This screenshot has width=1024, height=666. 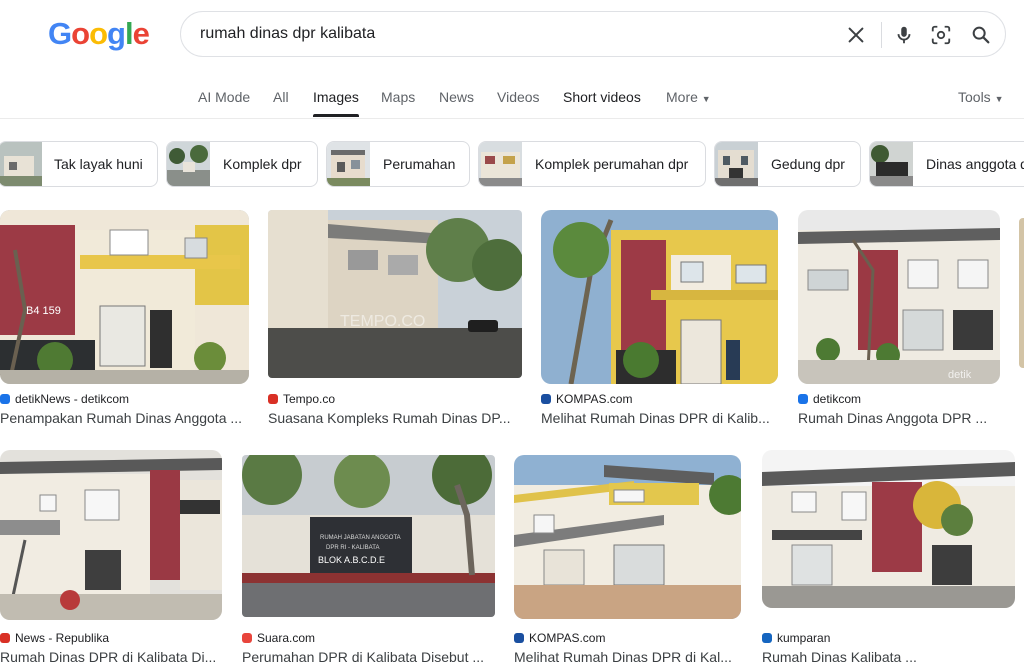 I want to click on clear-icon, so click(x=856, y=35).